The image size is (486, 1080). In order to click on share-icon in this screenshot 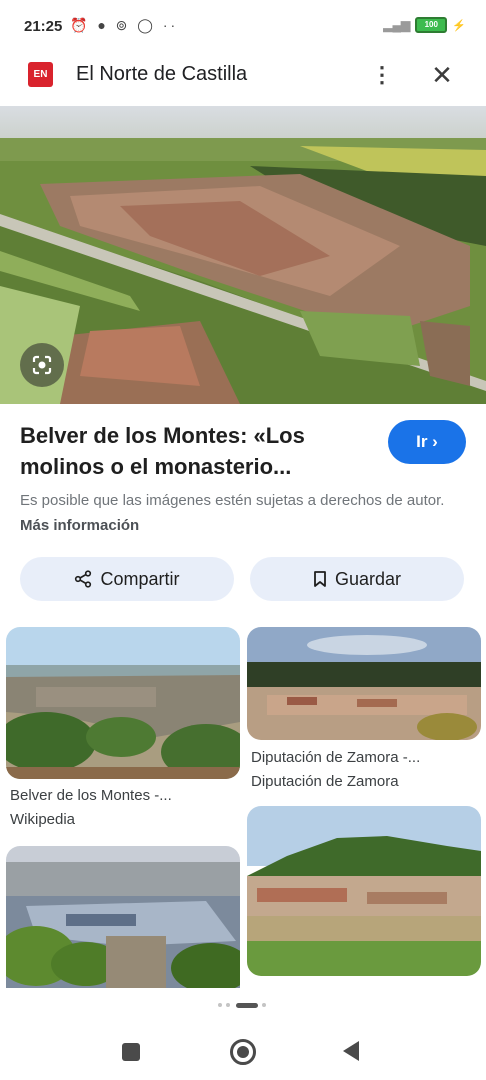, I will do `click(83, 579)`.